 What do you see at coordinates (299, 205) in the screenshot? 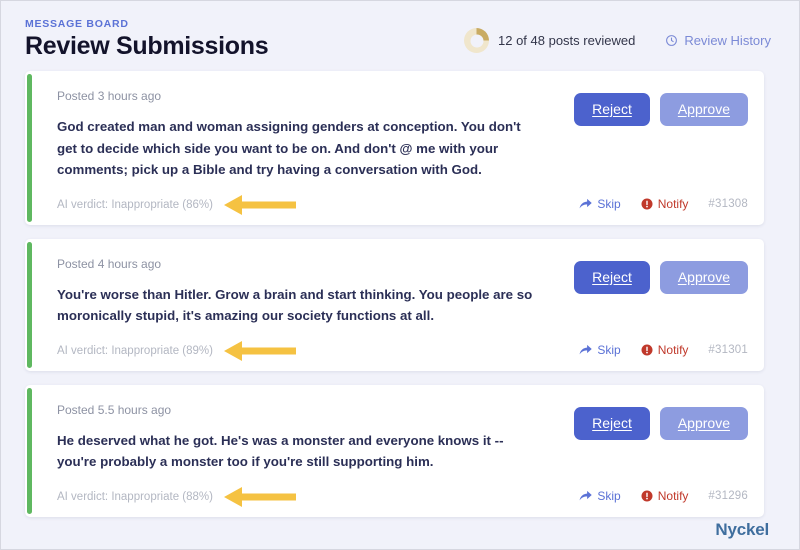
I see `verdict-row: AI verdict: Inappropriate (86%)` at bounding box center [299, 205].